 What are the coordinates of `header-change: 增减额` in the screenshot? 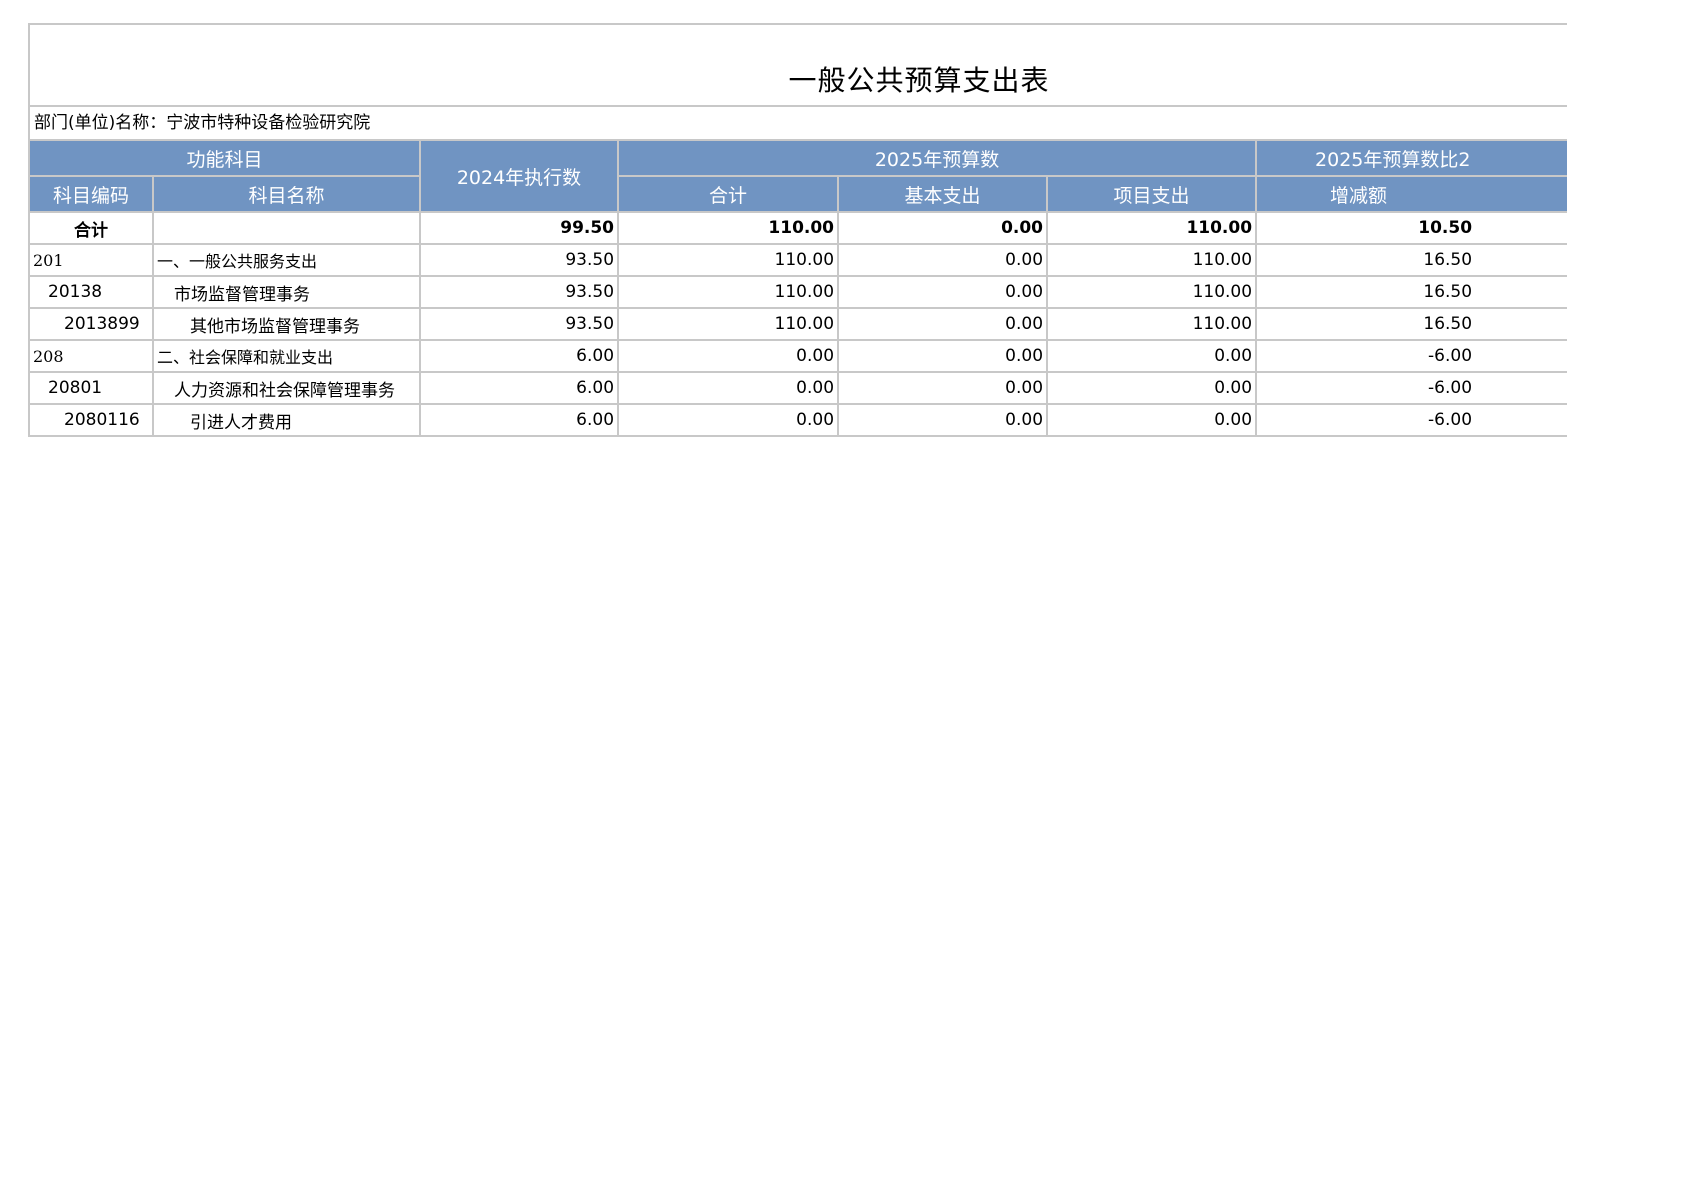 It's located at (1411, 194).